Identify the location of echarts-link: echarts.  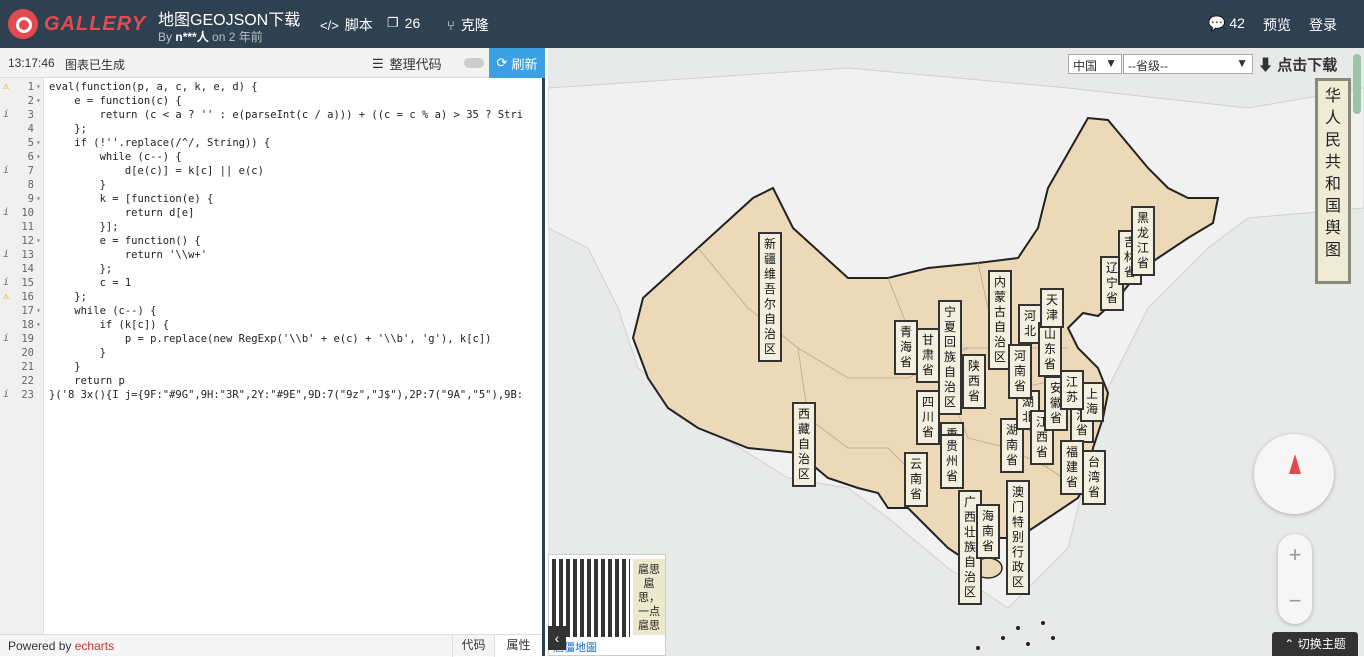
(94, 646).